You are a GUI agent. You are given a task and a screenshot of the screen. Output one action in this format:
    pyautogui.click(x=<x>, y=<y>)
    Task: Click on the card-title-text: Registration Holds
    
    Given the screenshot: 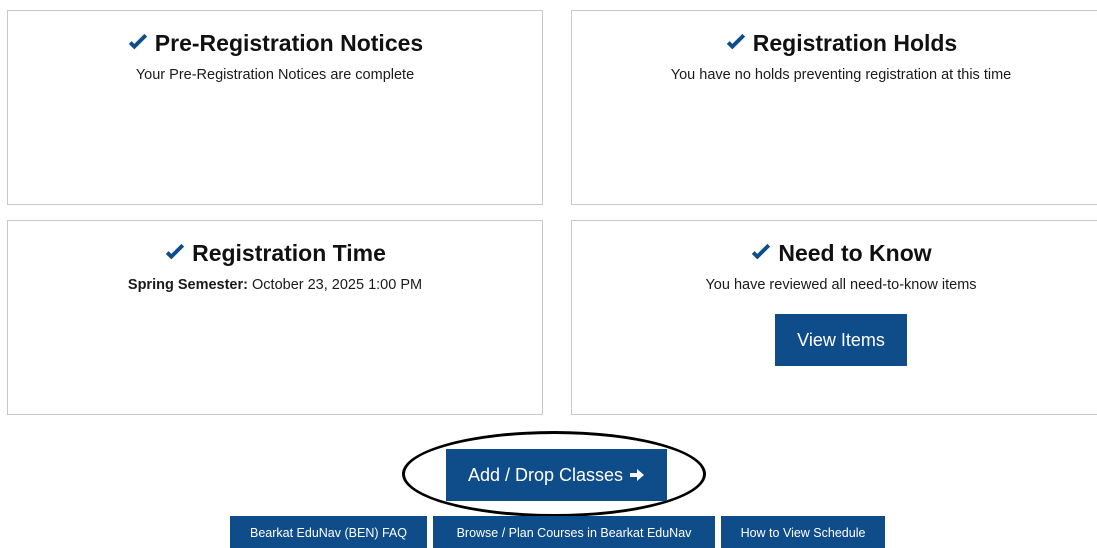 What is the action you would take?
    pyautogui.click(x=855, y=43)
    